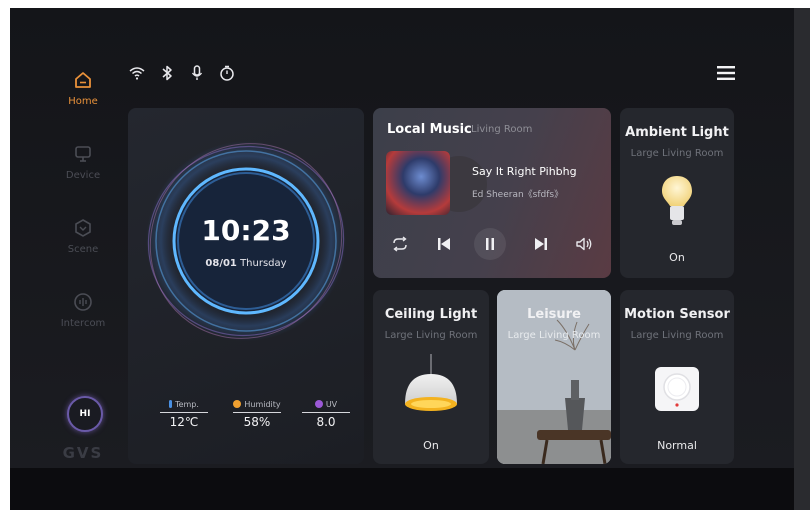 This screenshot has width=810, height=510. Describe the element at coordinates (431, 382) in the screenshot. I see `ceiling-lamp-icon` at that location.